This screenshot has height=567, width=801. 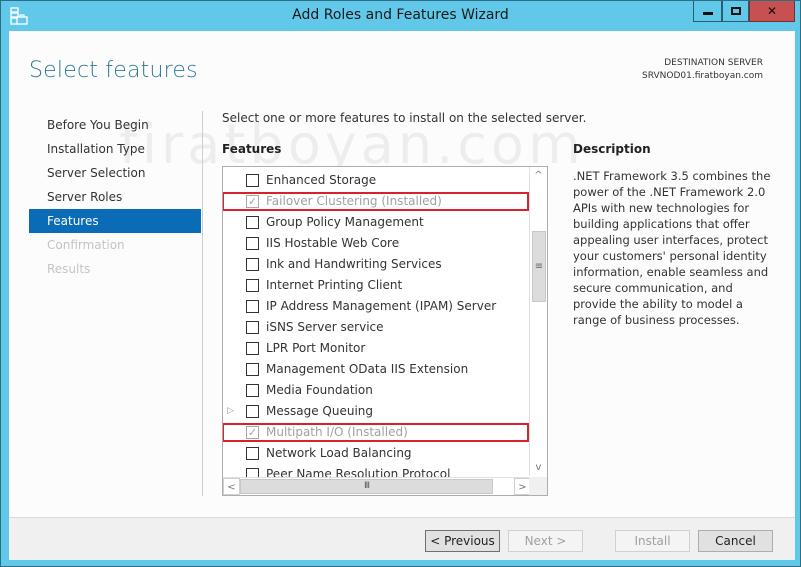 What do you see at coordinates (115, 149) in the screenshot?
I see `nav-item-installation-type: Installation Type` at bounding box center [115, 149].